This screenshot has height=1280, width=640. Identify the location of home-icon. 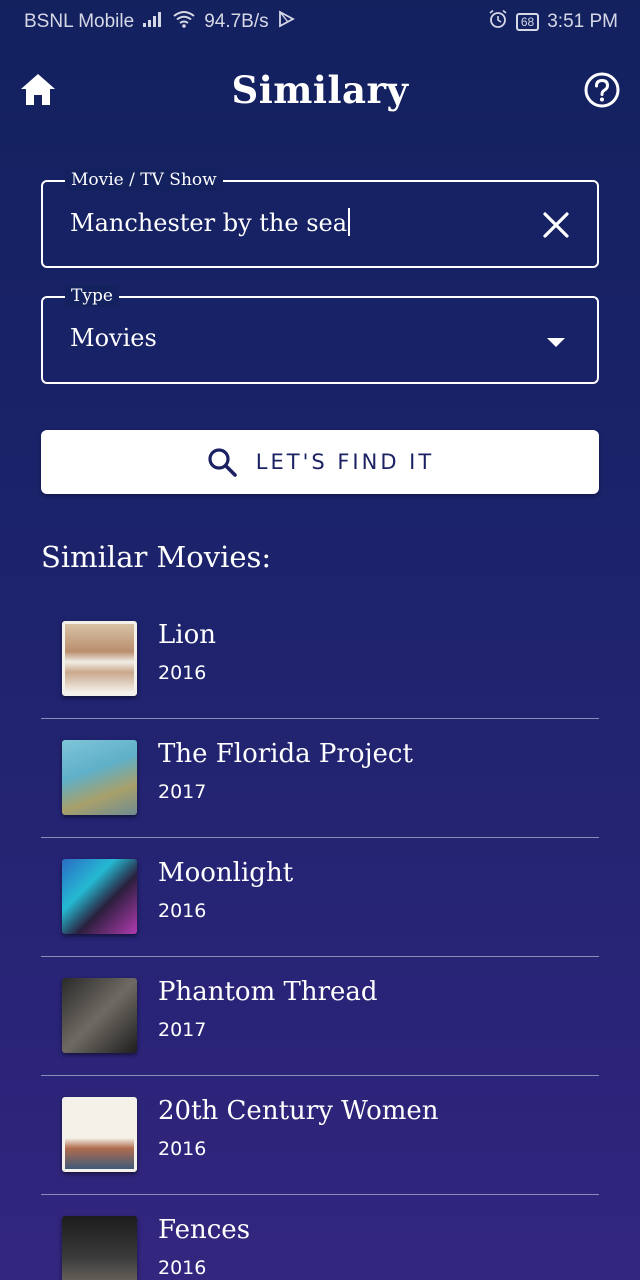
(38, 89).